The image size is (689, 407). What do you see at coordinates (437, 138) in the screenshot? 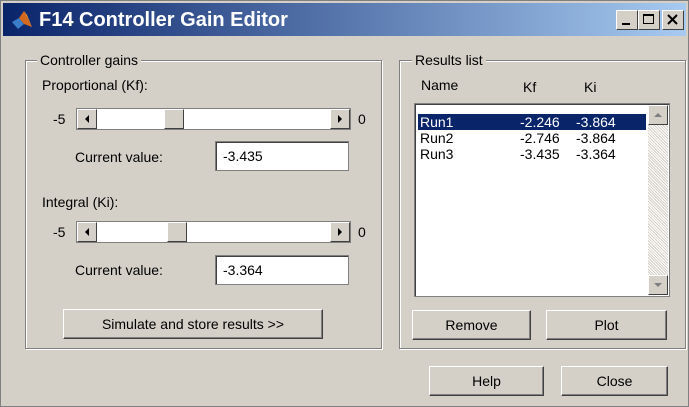
I see `list-item-name: Run2` at bounding box center [437, 138].